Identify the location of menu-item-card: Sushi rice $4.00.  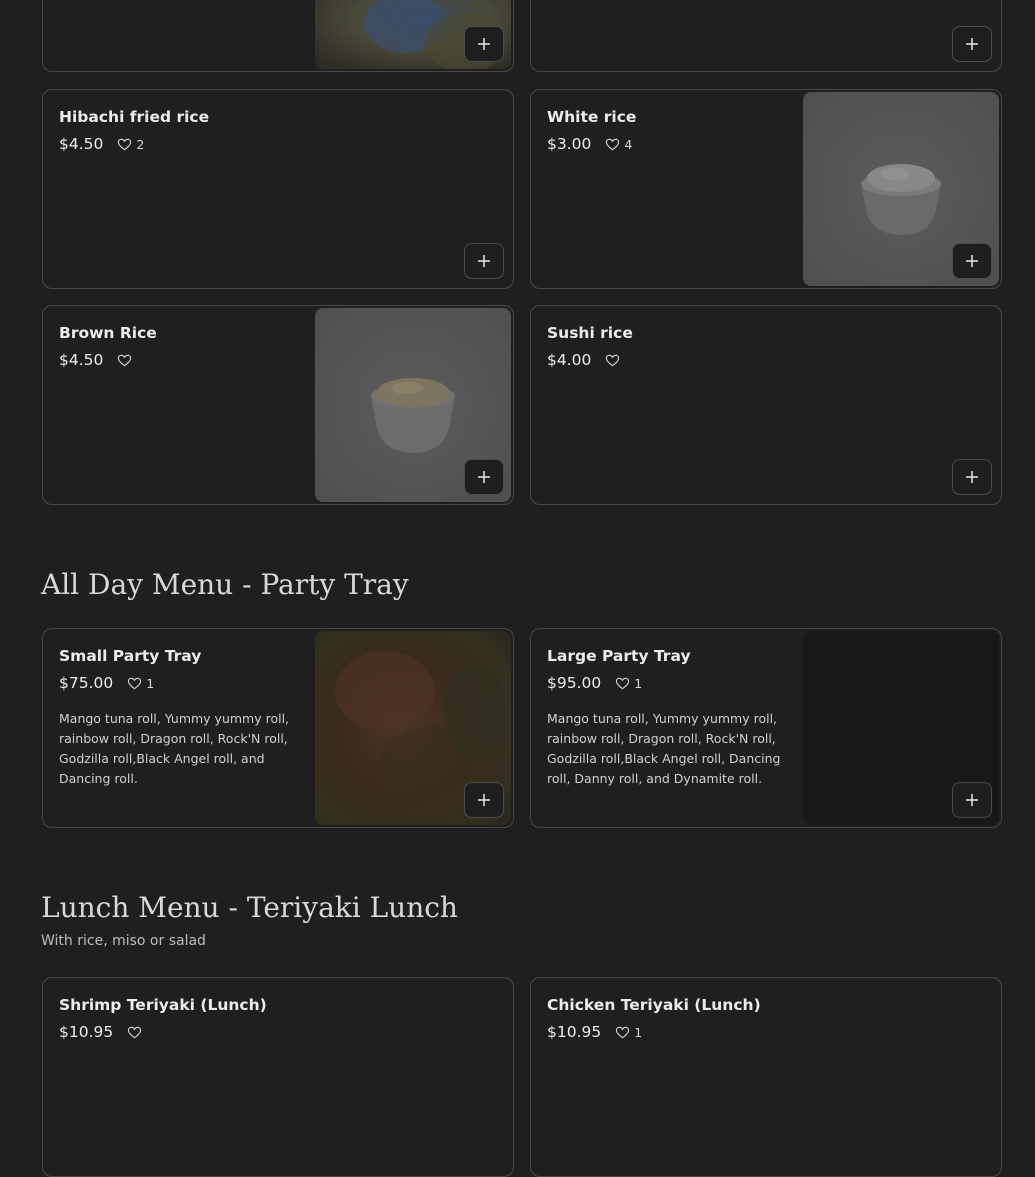
(766, 405).